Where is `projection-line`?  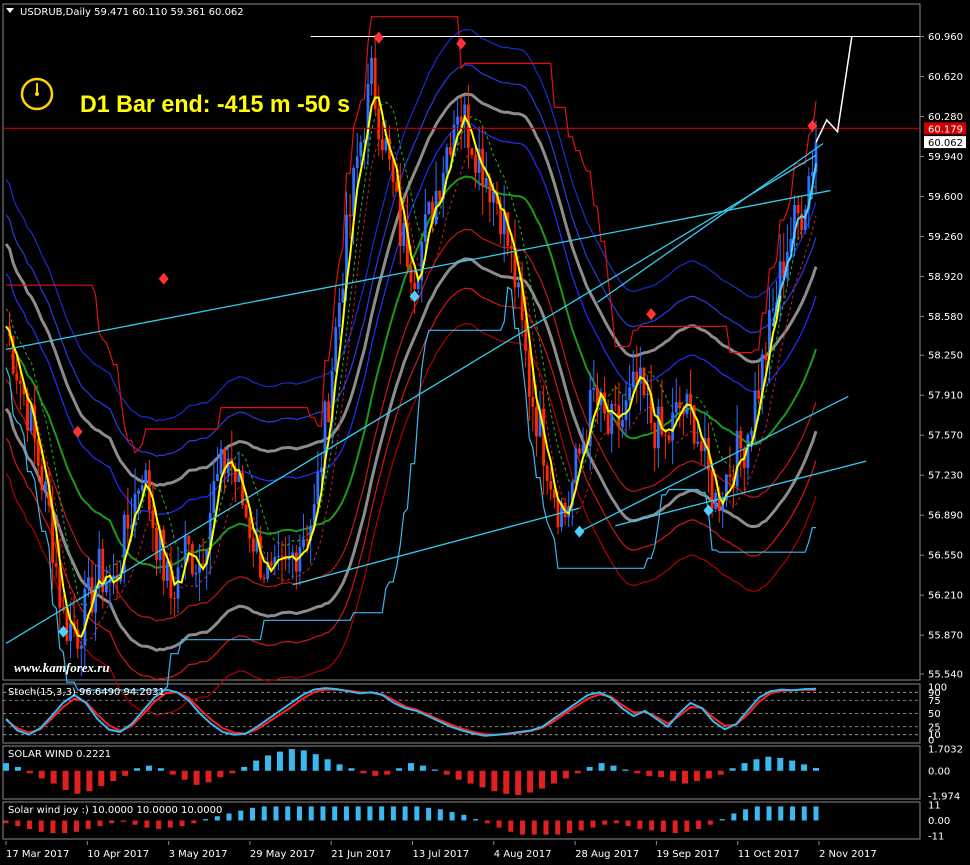 projection-line is located at coordinates (834, 89).